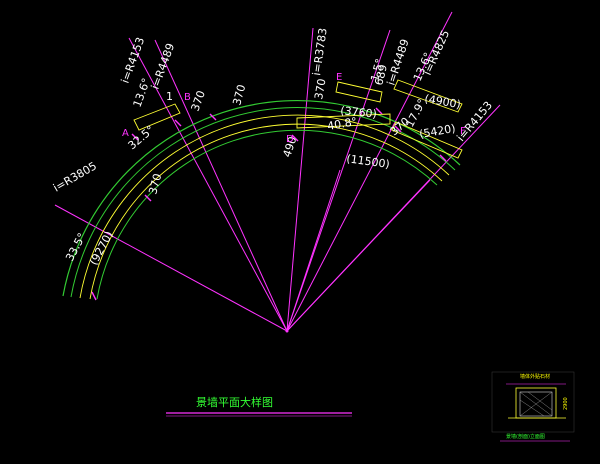 This screenshot has width=600, height=464. I want to click on point-label: F, so click(463, 131).